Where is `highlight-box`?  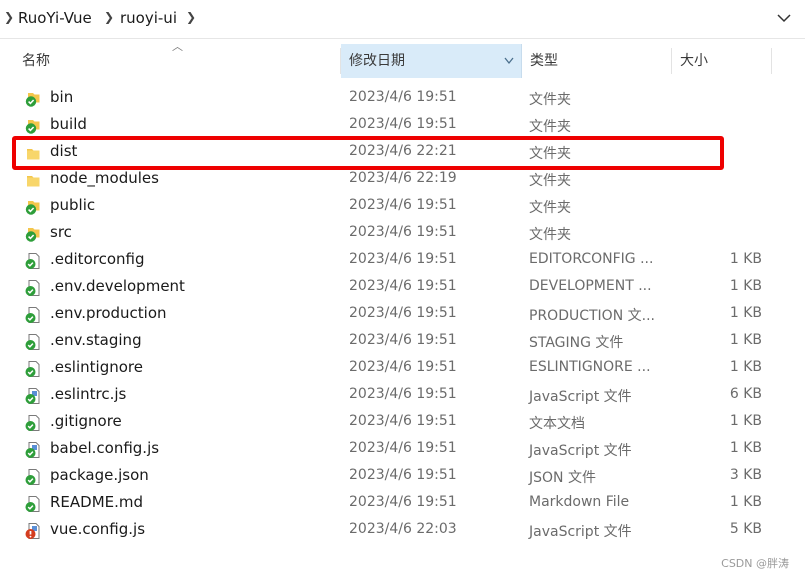
highlight-box is located at coordinates (368, 153).